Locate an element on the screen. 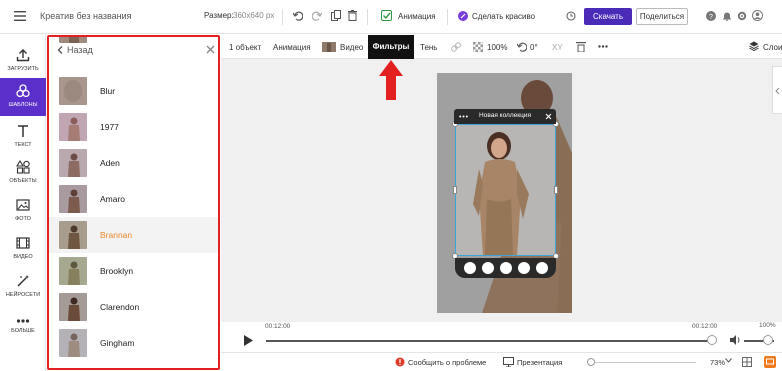 This screenshot has height=371, width=782. chevron-down-icon is located at coordinates (728, 360).